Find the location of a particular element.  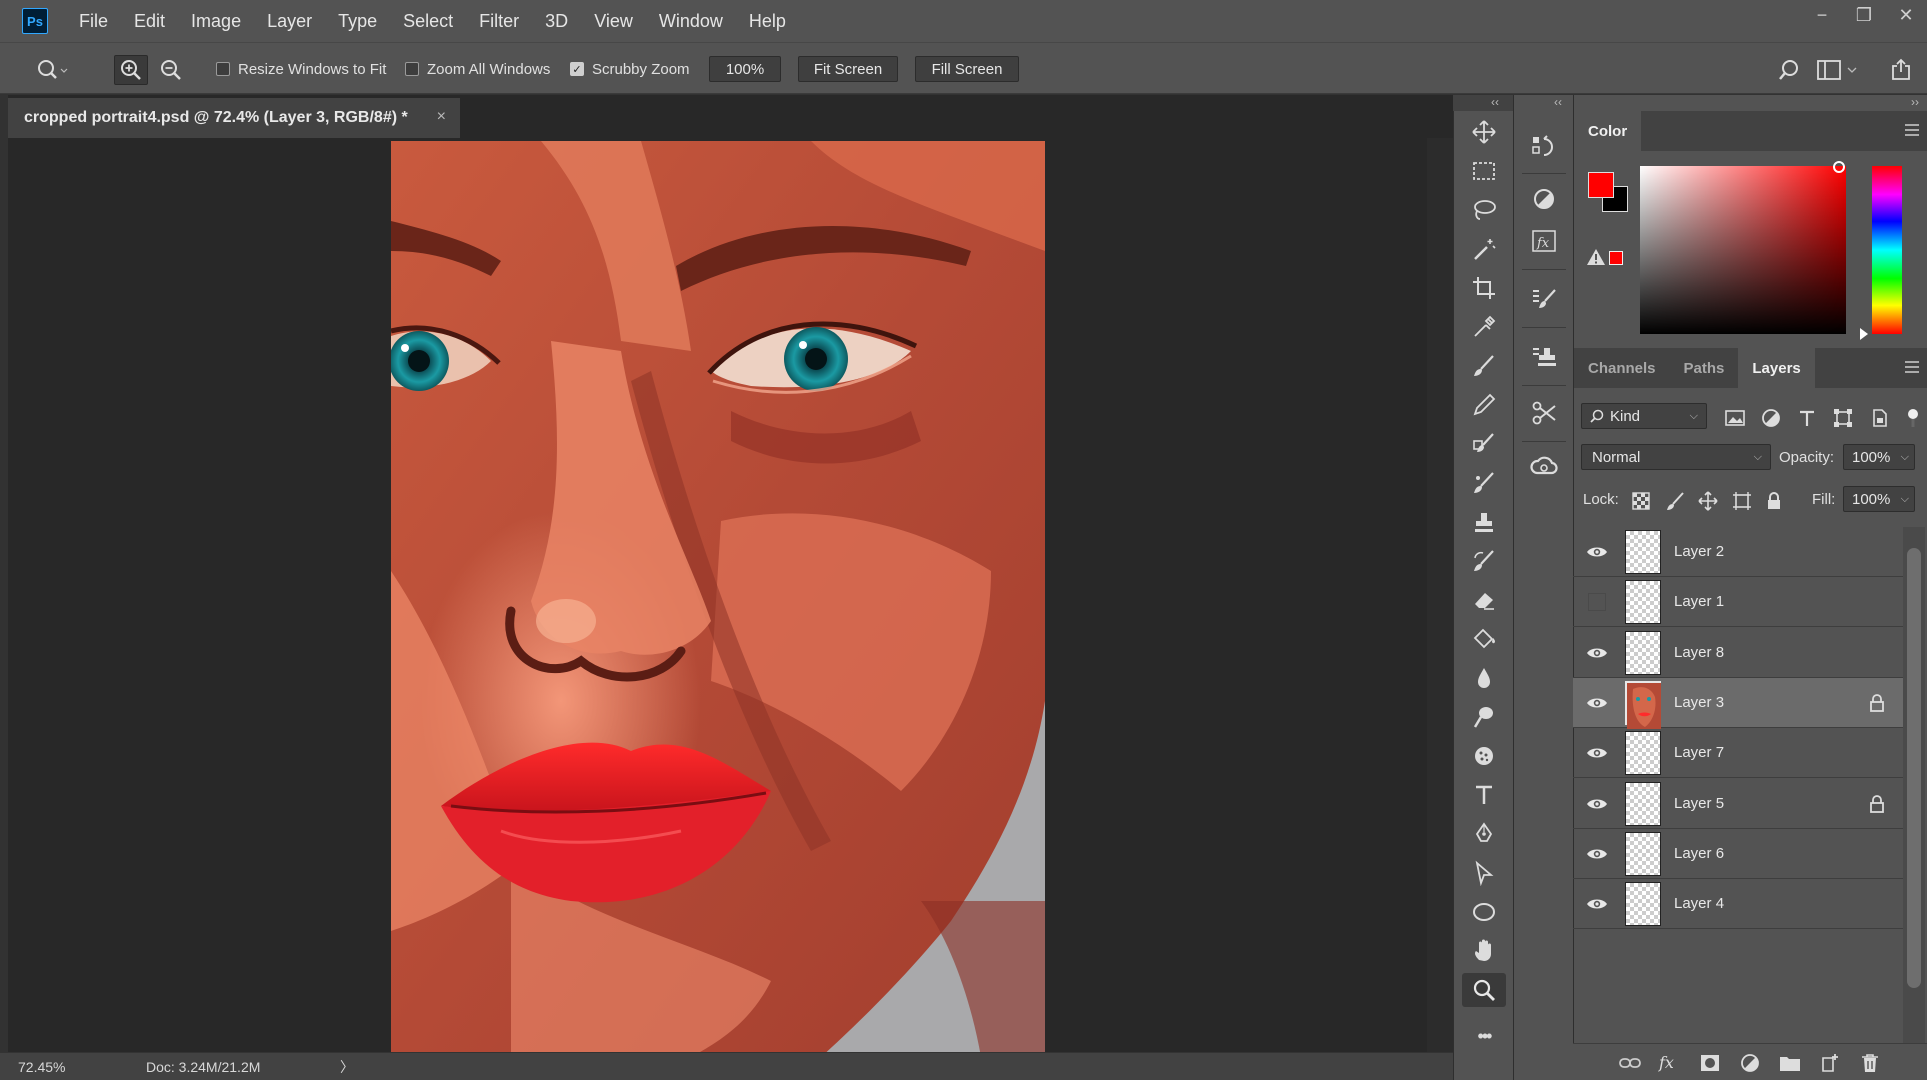

eyedropper-tool is located at coordinates (1484, 327).